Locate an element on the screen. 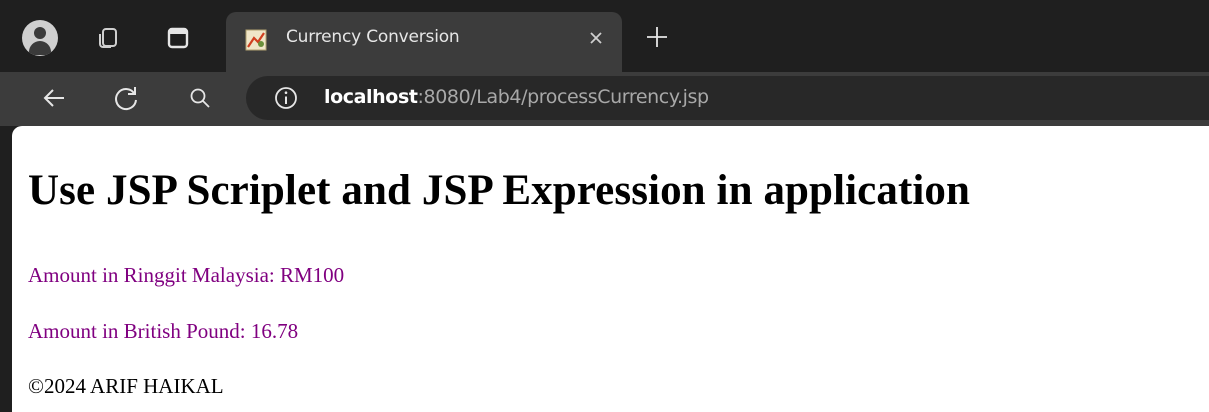  tab-currency-conversion: Currency Conversion is located at coordinates (424, 42).